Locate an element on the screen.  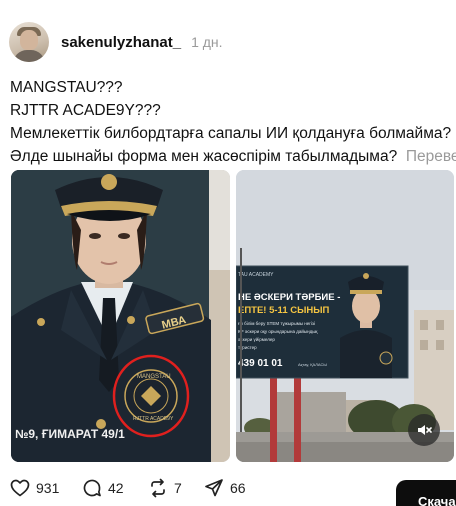
like-action: 931 is located at coordinates (34, 488).